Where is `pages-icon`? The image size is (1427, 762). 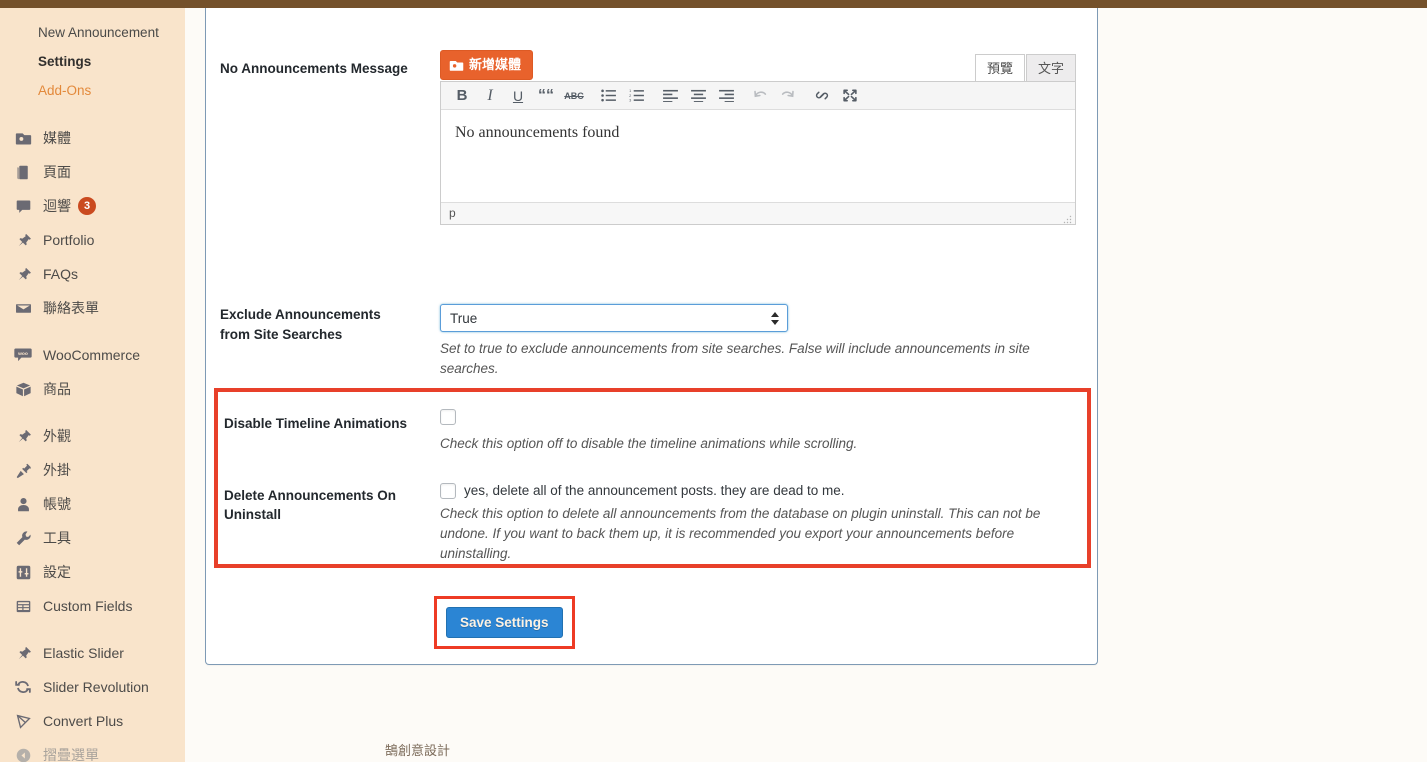 pages-icon is located at coordinates (23, 172).